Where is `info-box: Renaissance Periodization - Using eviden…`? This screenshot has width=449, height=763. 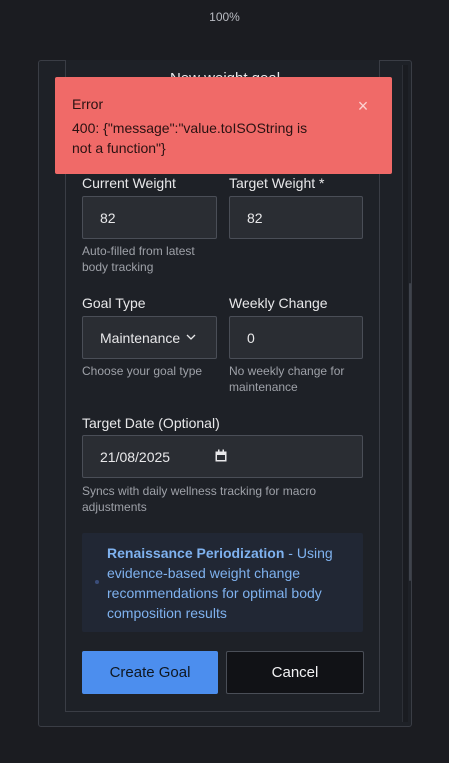 info-box: Renaissance Periodization - Using eviden… is located at coordinates (222, 582).